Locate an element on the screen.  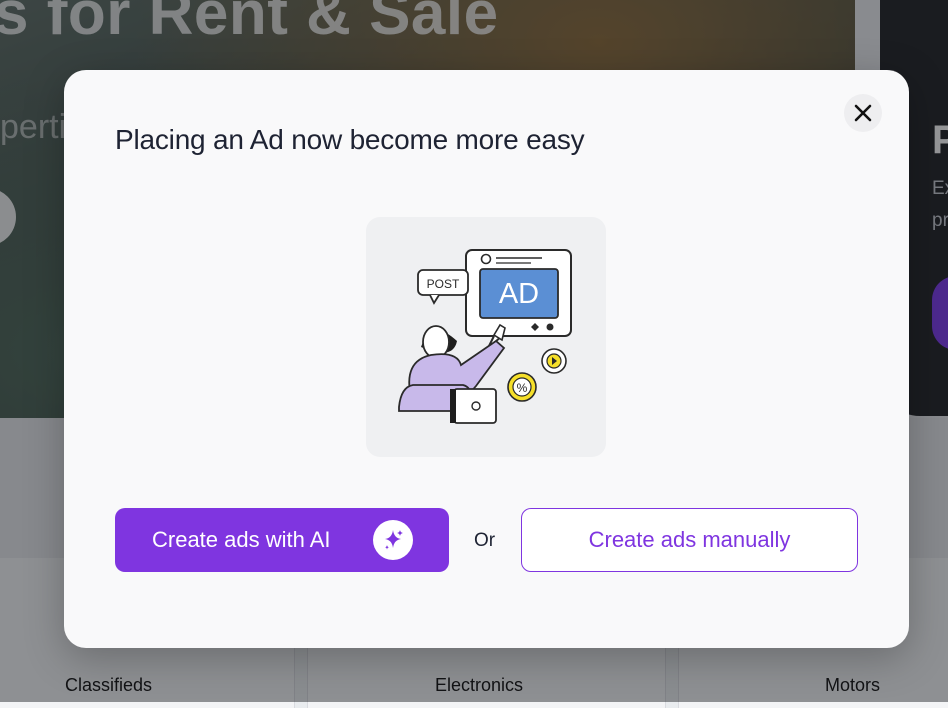
ad-illustration: AD POST % is located at coordinates (486, 337).